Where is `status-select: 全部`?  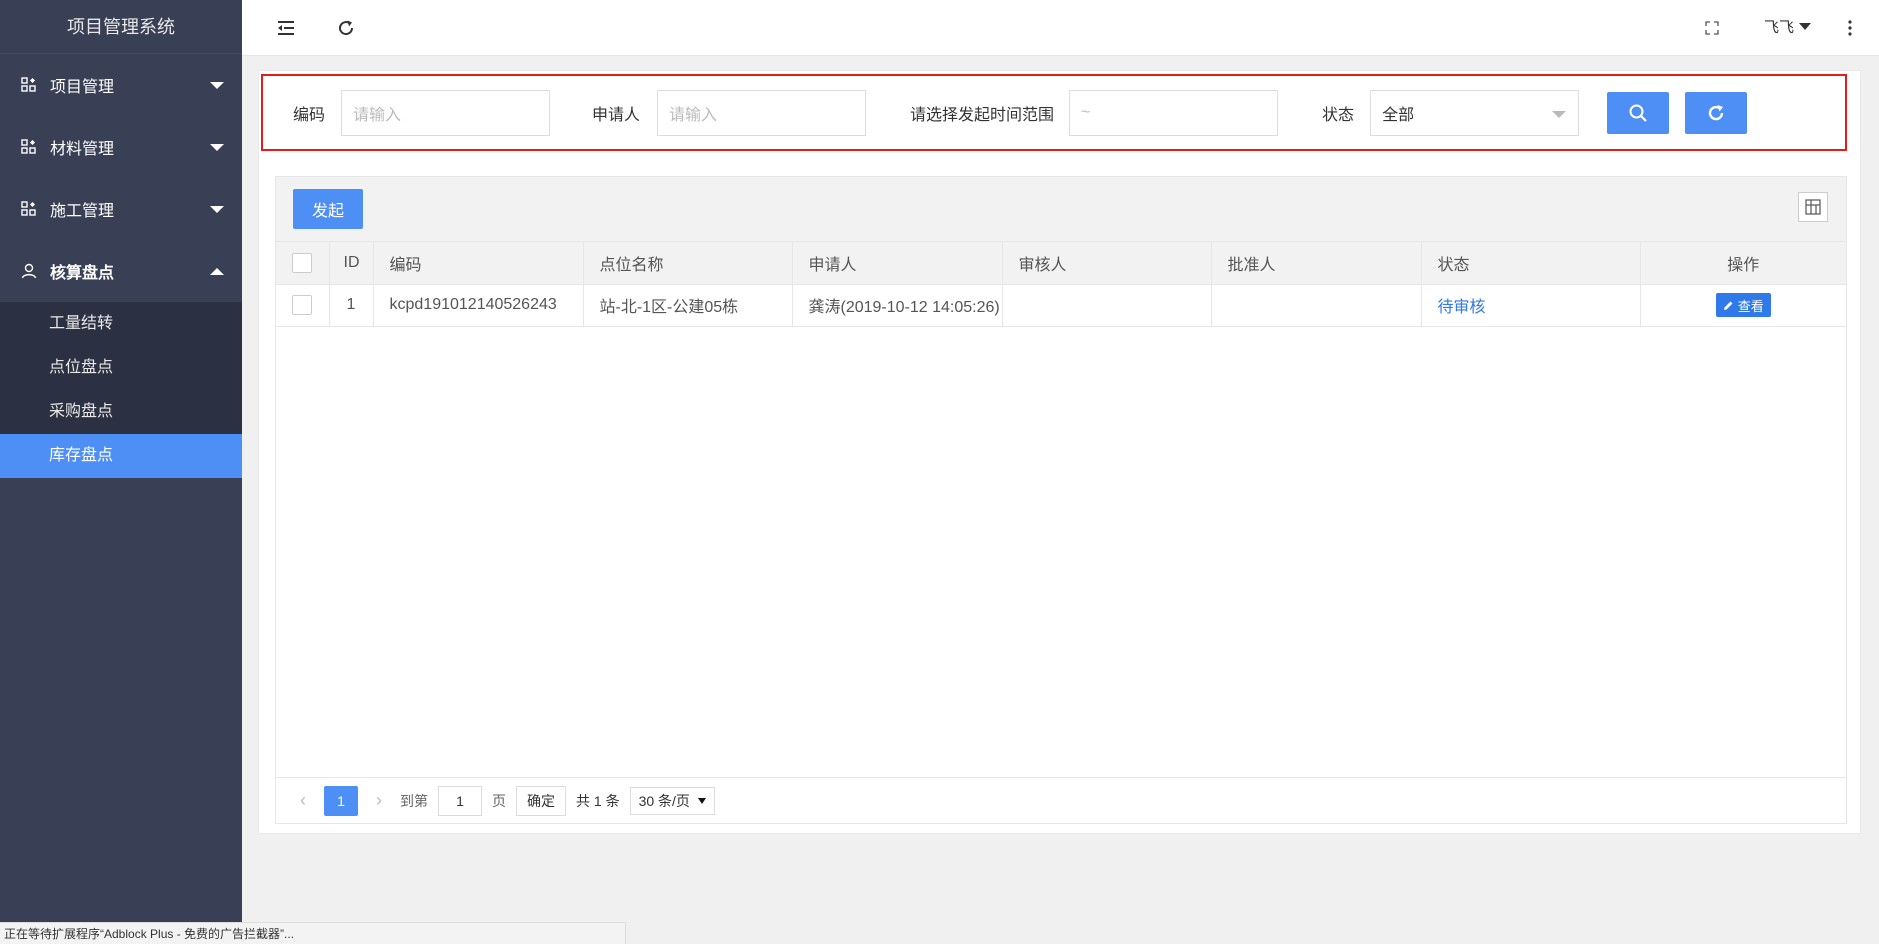
status-select: 全部 is located at coordinates (1475, 112).